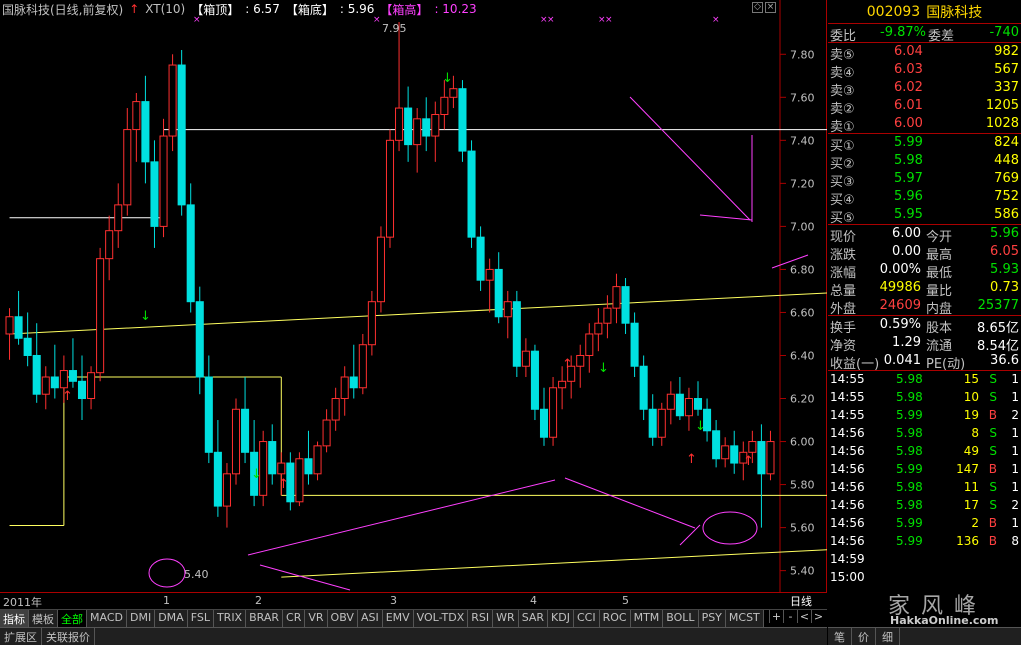 The image size is (1021, 645). Describe the element at coordinates (21, 636) in the screenshot. I see `extension-area-tab: 扩展区` at that location.